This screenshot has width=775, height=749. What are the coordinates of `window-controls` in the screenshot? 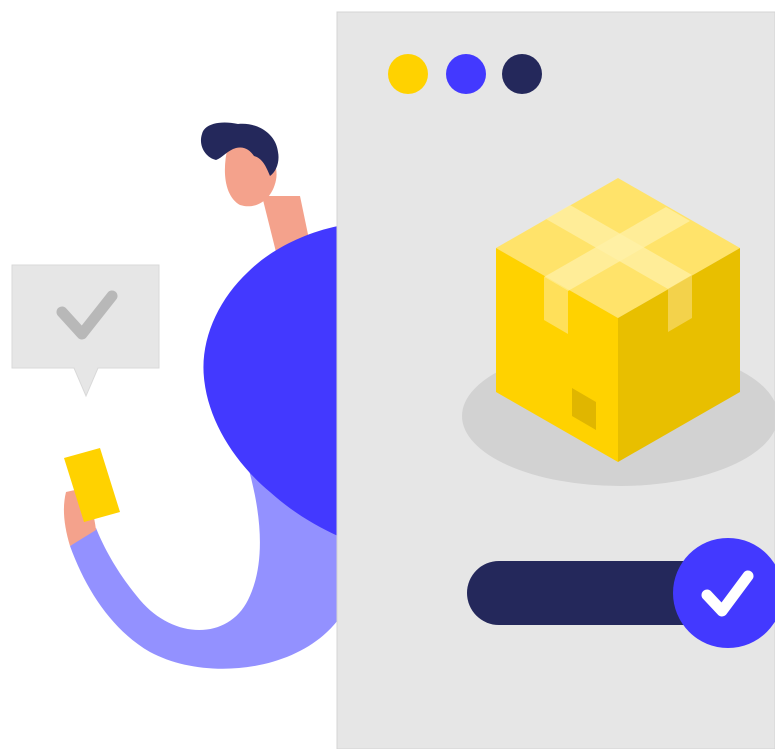 It's located at (465, 74).